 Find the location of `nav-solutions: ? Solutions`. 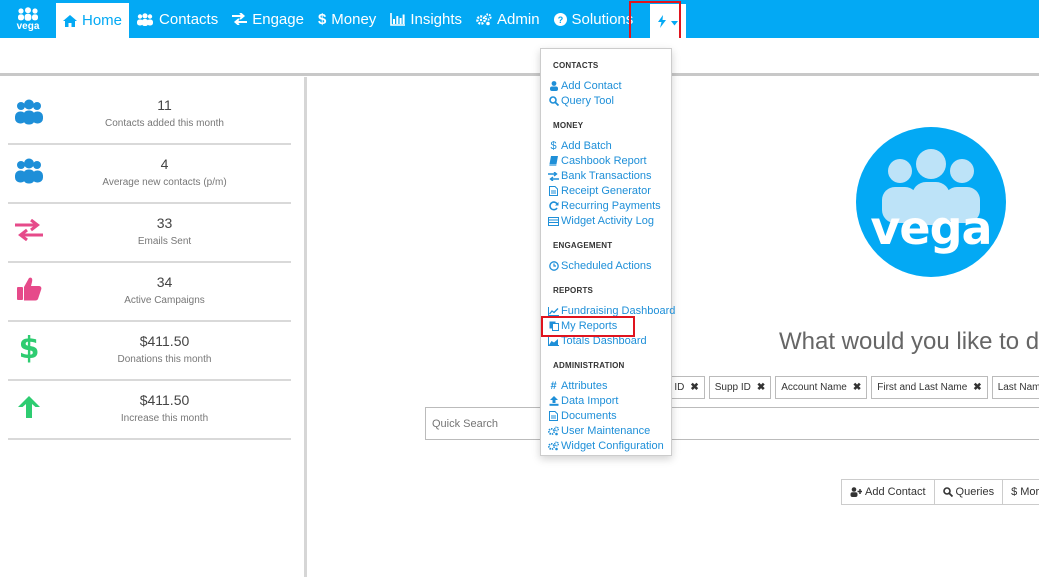

nav-solutions: ? Solutions is located at coordinates (594, 19).